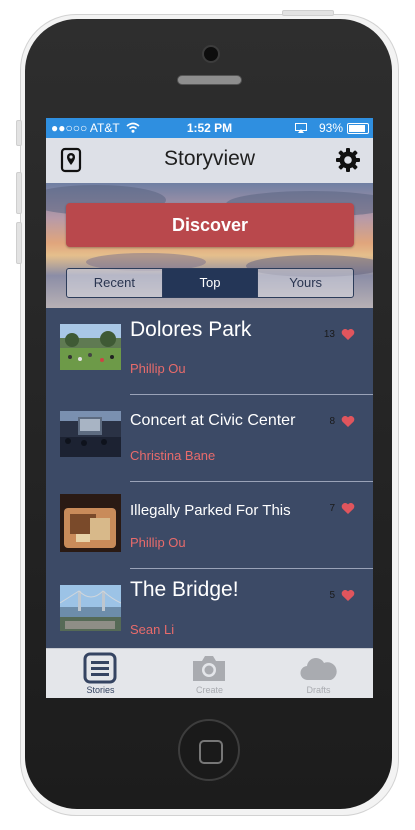 The height and width of the screenshot is (830, 415). I want to click on status-bar: ●●○○○ AT&T 1:52 PM 93%, so click(209, 128).